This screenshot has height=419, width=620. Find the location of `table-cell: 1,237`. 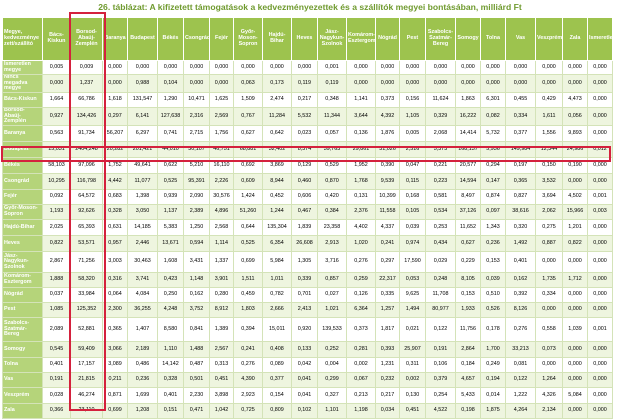

table-cell: 1,237 is located at coordinates (86, 83).